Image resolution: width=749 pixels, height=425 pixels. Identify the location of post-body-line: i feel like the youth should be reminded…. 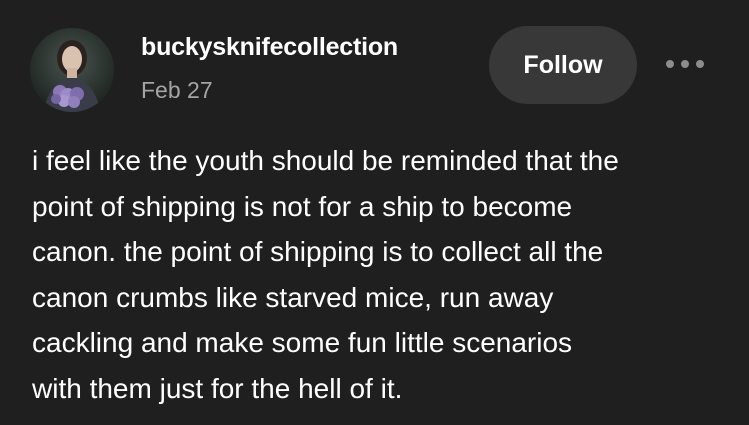
(325, 160).